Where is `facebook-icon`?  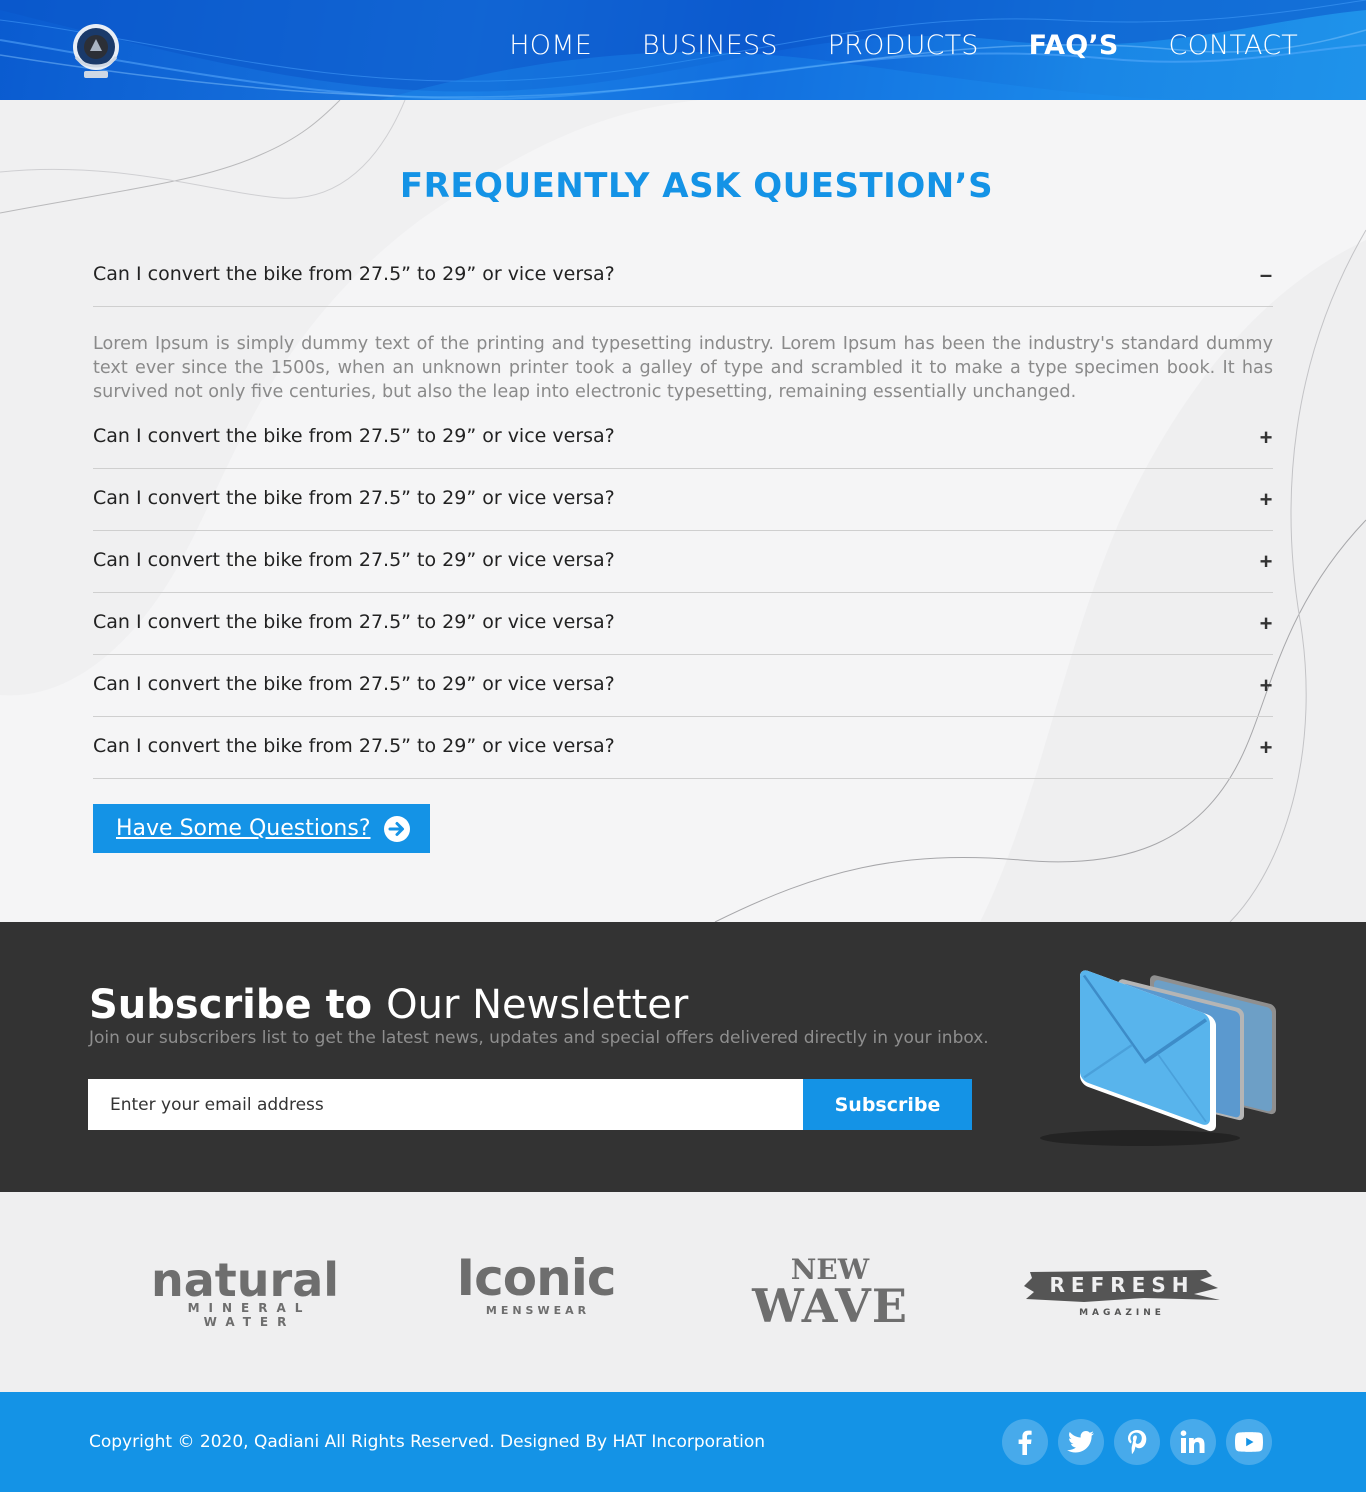
facebook-icon is located at coordinates (1025, 1442).